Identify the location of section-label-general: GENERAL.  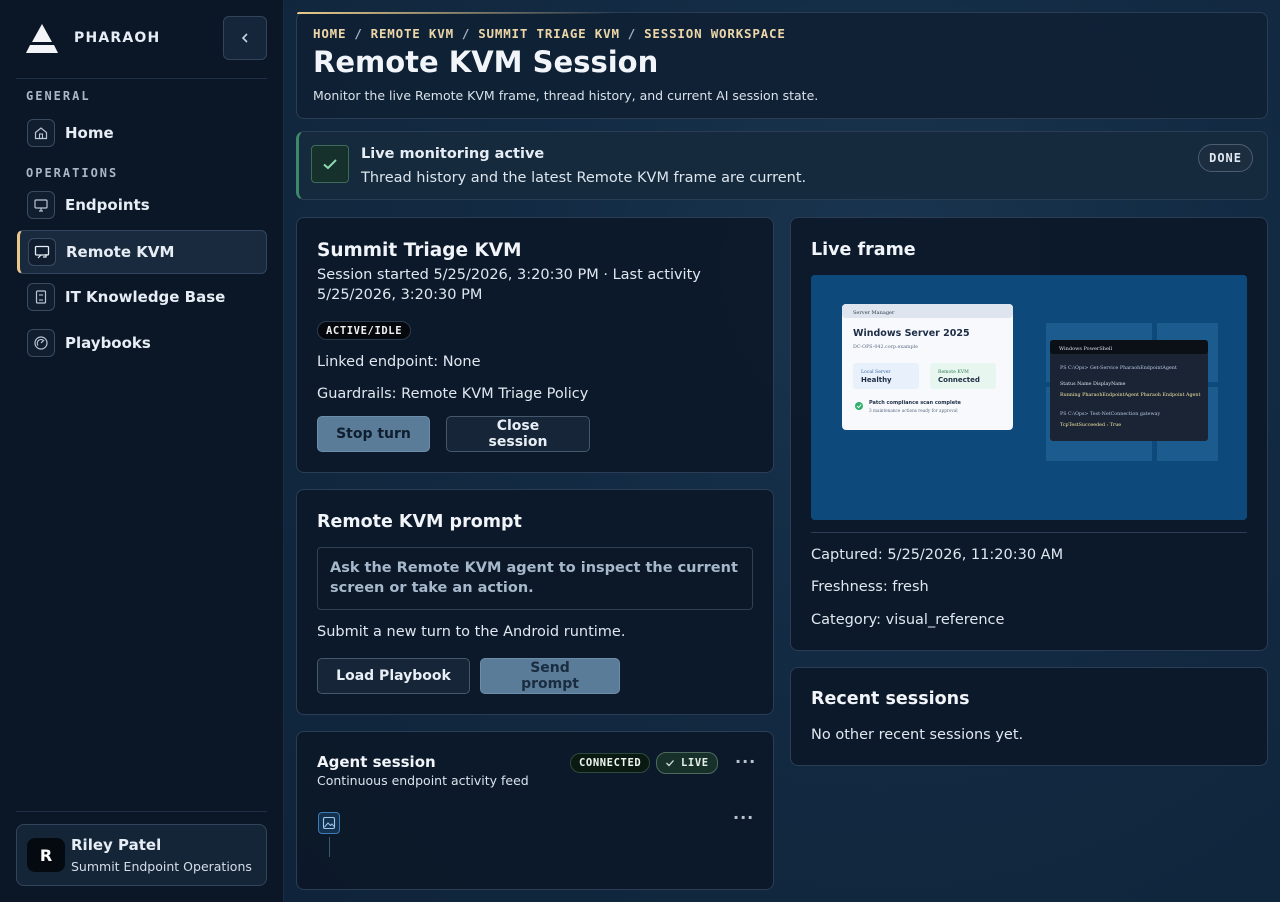
(58, 96).